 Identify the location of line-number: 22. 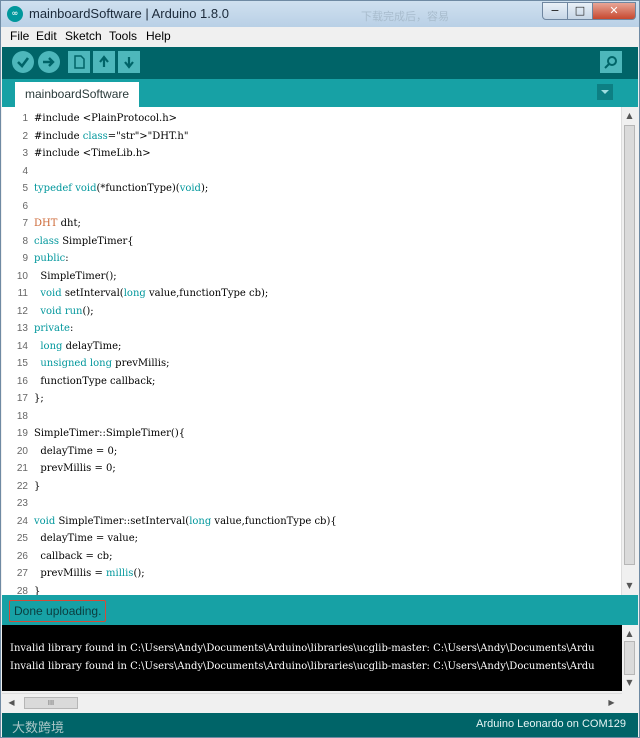
(22, 486).